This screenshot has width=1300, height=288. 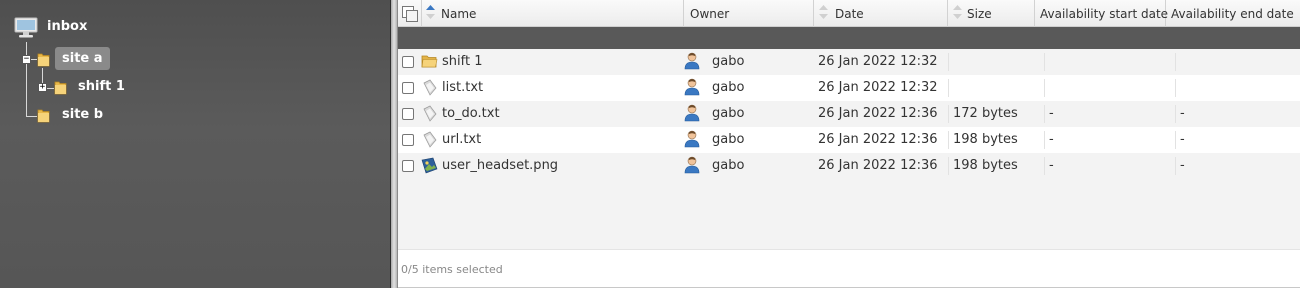 What do you see at coordinates (462, 88) in the screenshot?
I see `row-name: list.txt` at bounding box center [462, 88].